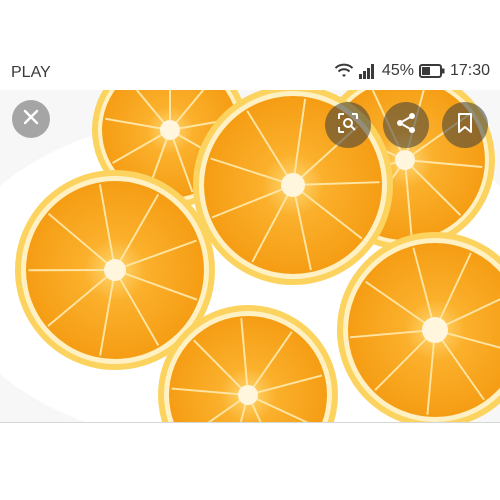 Image resolution: width=500 pixels, height=500 pixels. I want to click on carrier-label: PLAY, so click(31, 72).